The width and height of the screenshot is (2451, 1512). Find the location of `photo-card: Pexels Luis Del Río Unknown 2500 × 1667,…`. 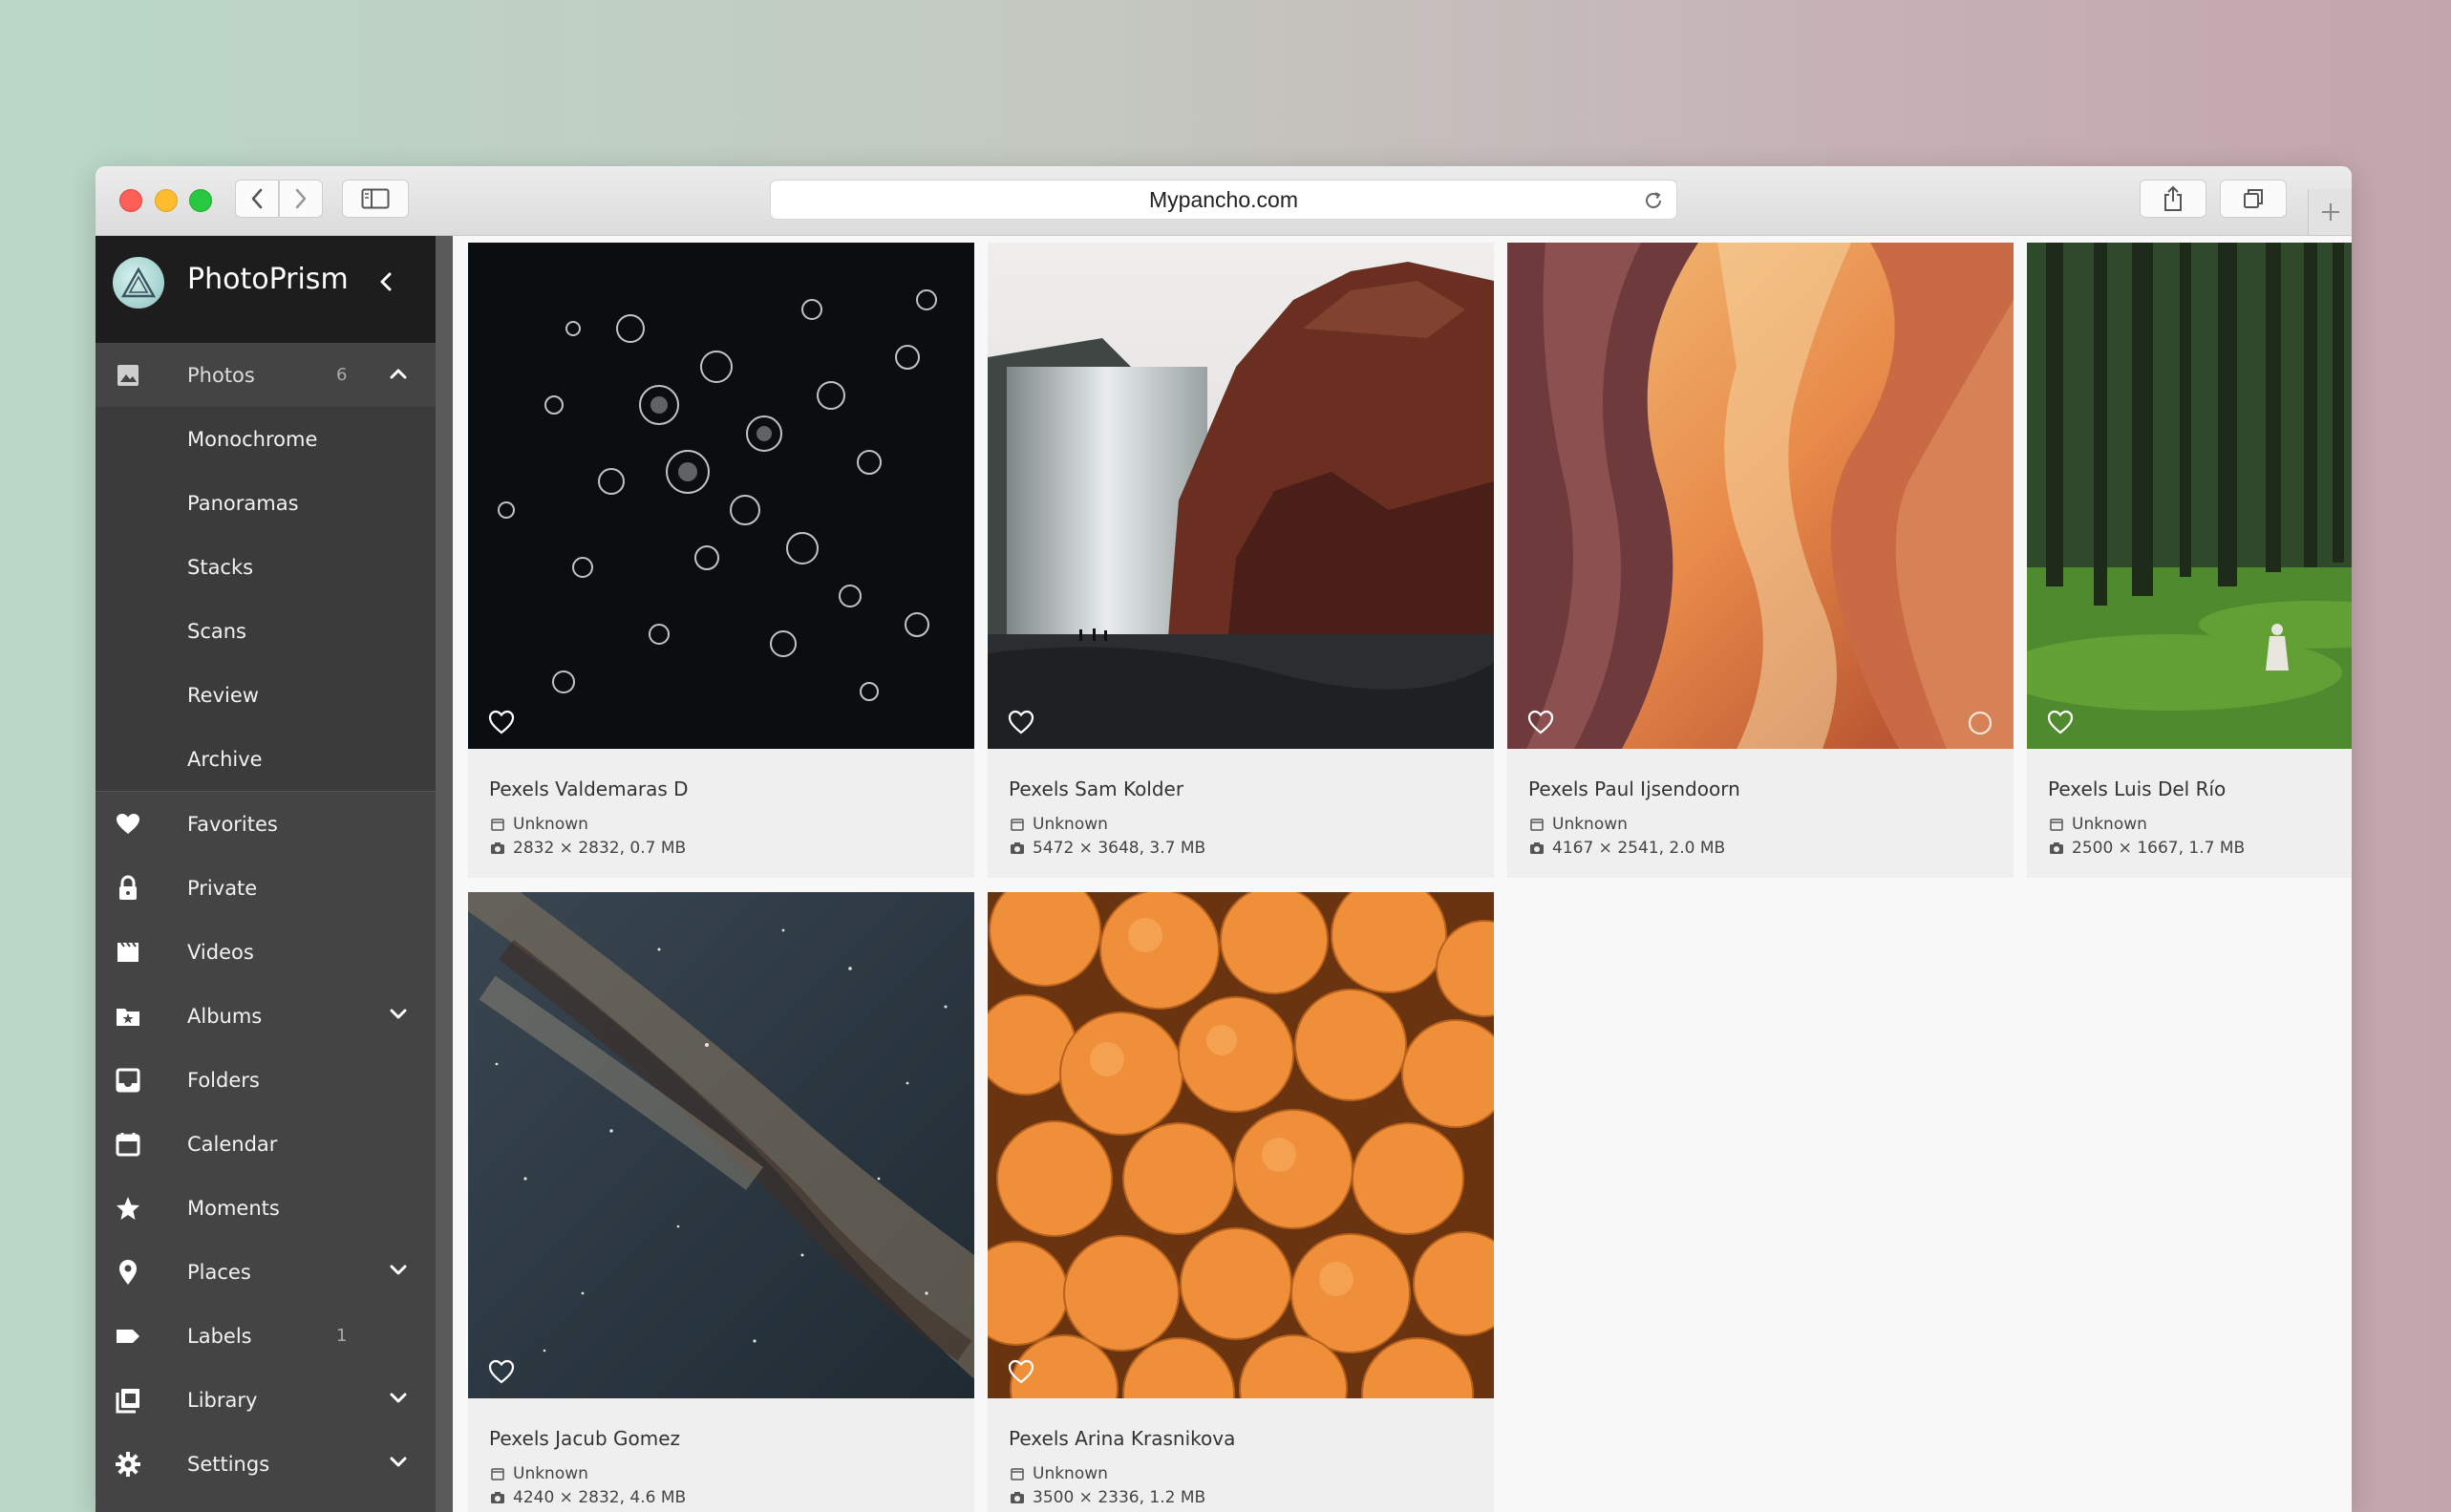

photo-card: Pexels Luis Del Río Unknown 2500 × 1667,… is located at coordinates (2189, 560).